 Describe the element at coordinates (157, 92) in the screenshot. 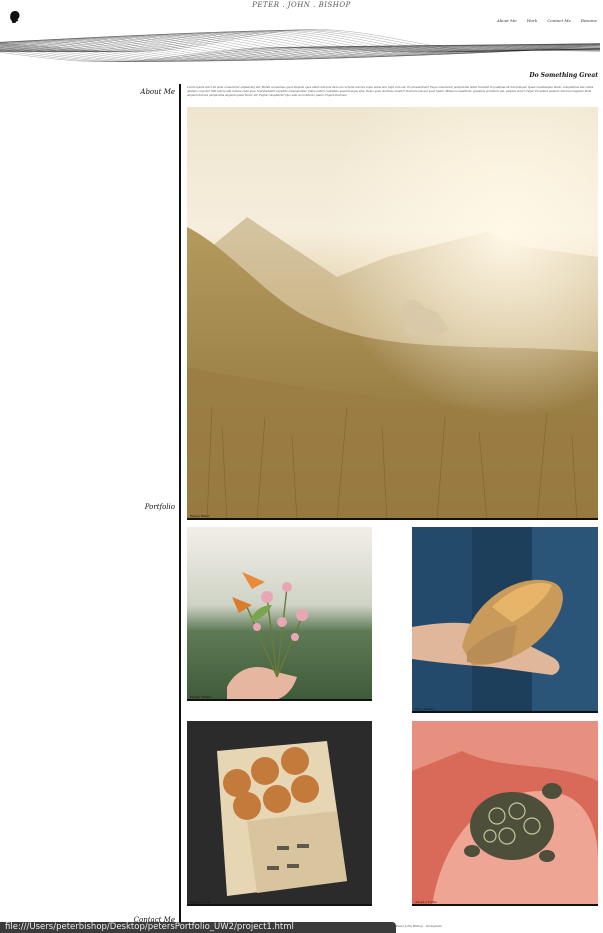

I see `sidebar-about-heading: About Me` at that location.